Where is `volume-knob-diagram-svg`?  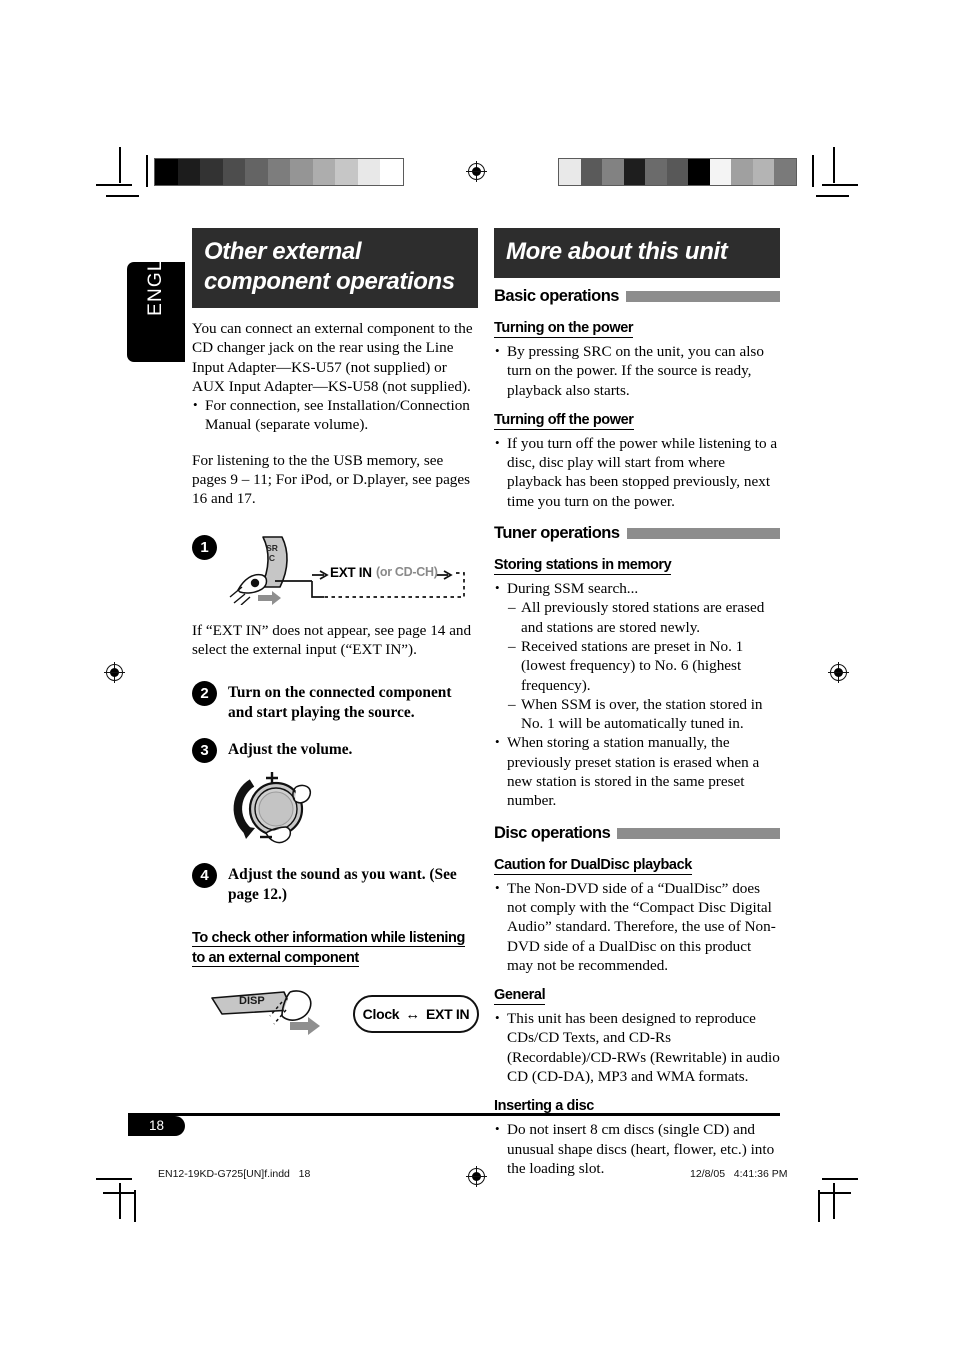
volume-knob-diagram-svg is located at coordinates (272, 808).